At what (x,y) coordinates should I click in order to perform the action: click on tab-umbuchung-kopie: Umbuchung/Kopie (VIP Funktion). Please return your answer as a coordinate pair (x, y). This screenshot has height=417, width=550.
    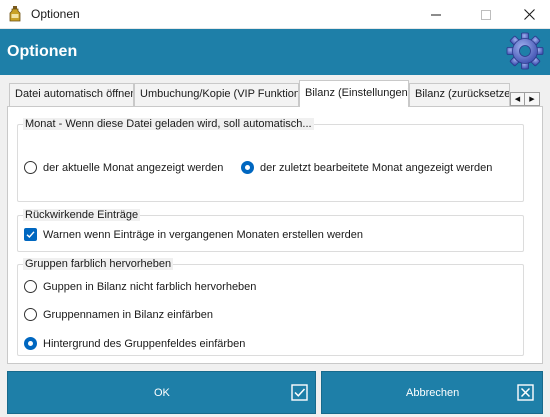
    Looking at the image, I should click on (216, 94).